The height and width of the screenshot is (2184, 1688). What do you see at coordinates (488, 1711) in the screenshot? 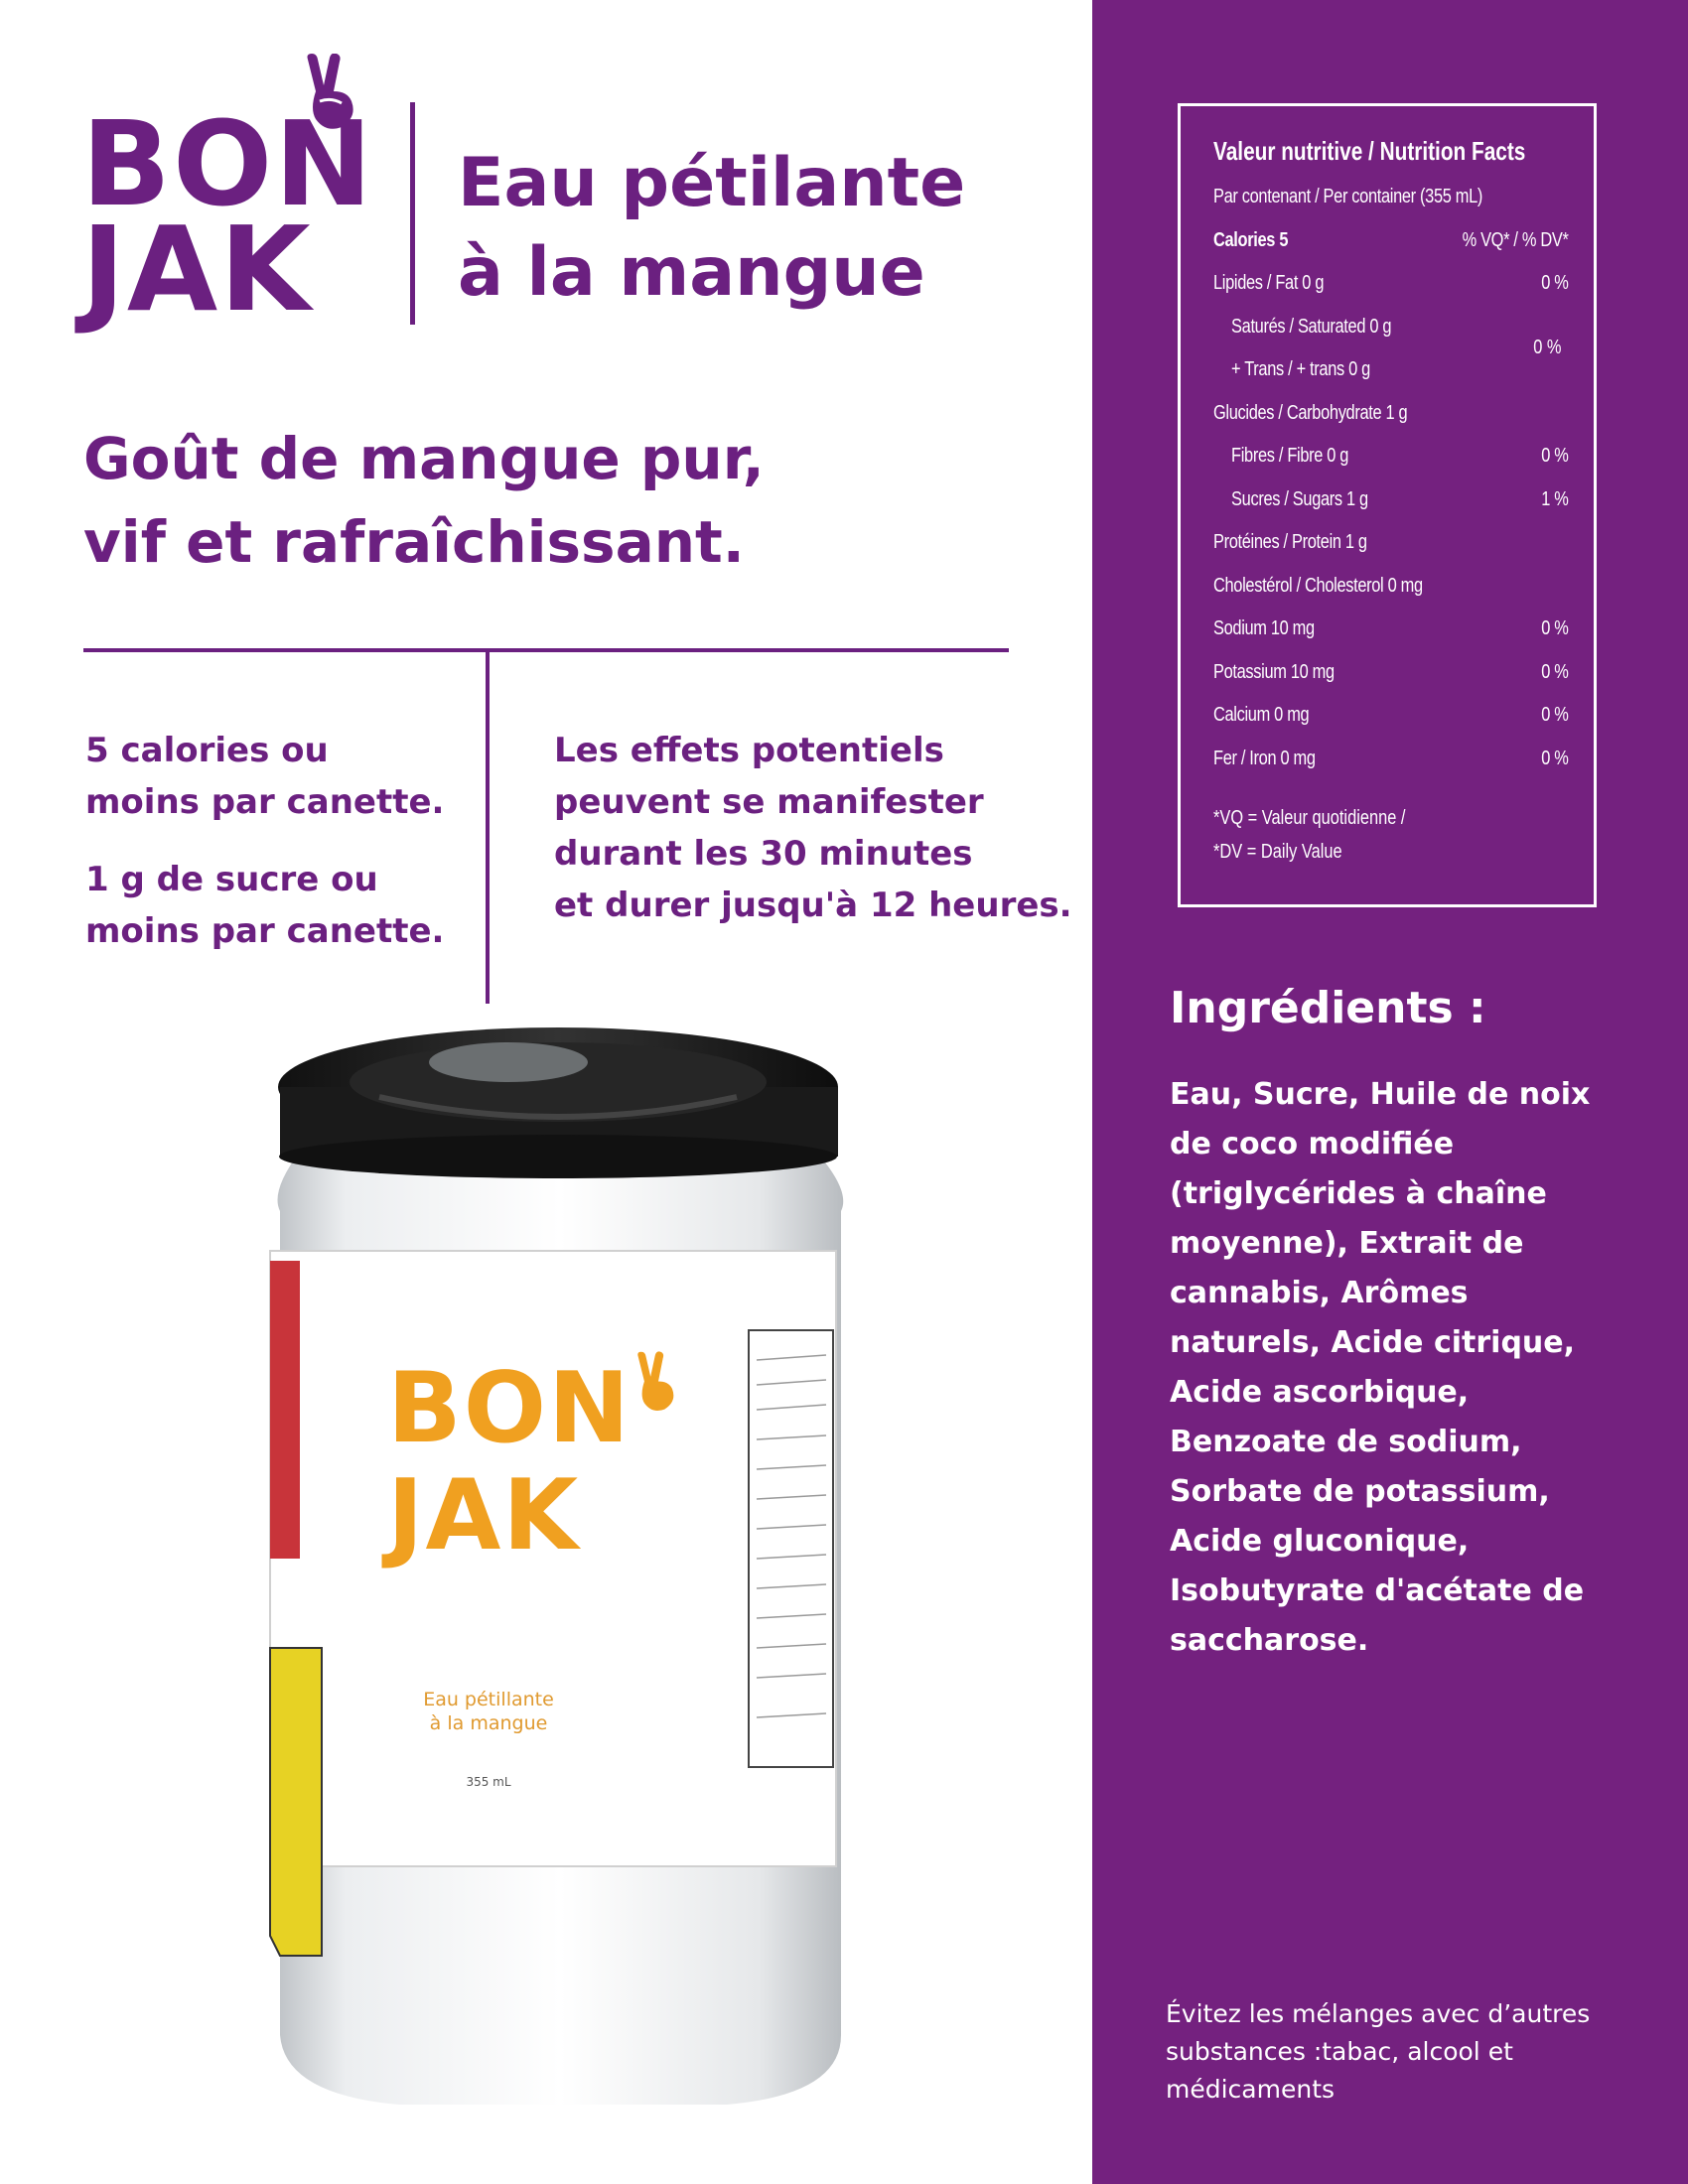
I see `can-product-name: Eau pétillante à la mangue` at bounding box center [488, 1711].